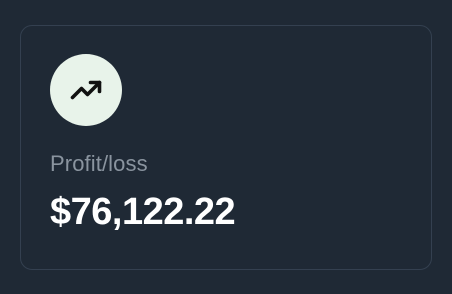  I want to click on profit-loss-value: $76,122.22, so click(143, 212).